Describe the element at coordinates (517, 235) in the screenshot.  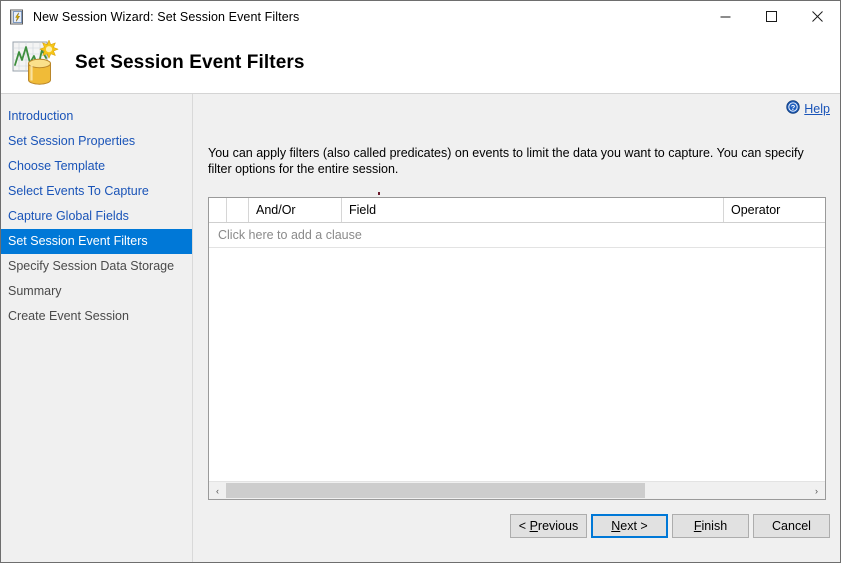
I see `add-clause-row: Click here to add a clause` at that location.